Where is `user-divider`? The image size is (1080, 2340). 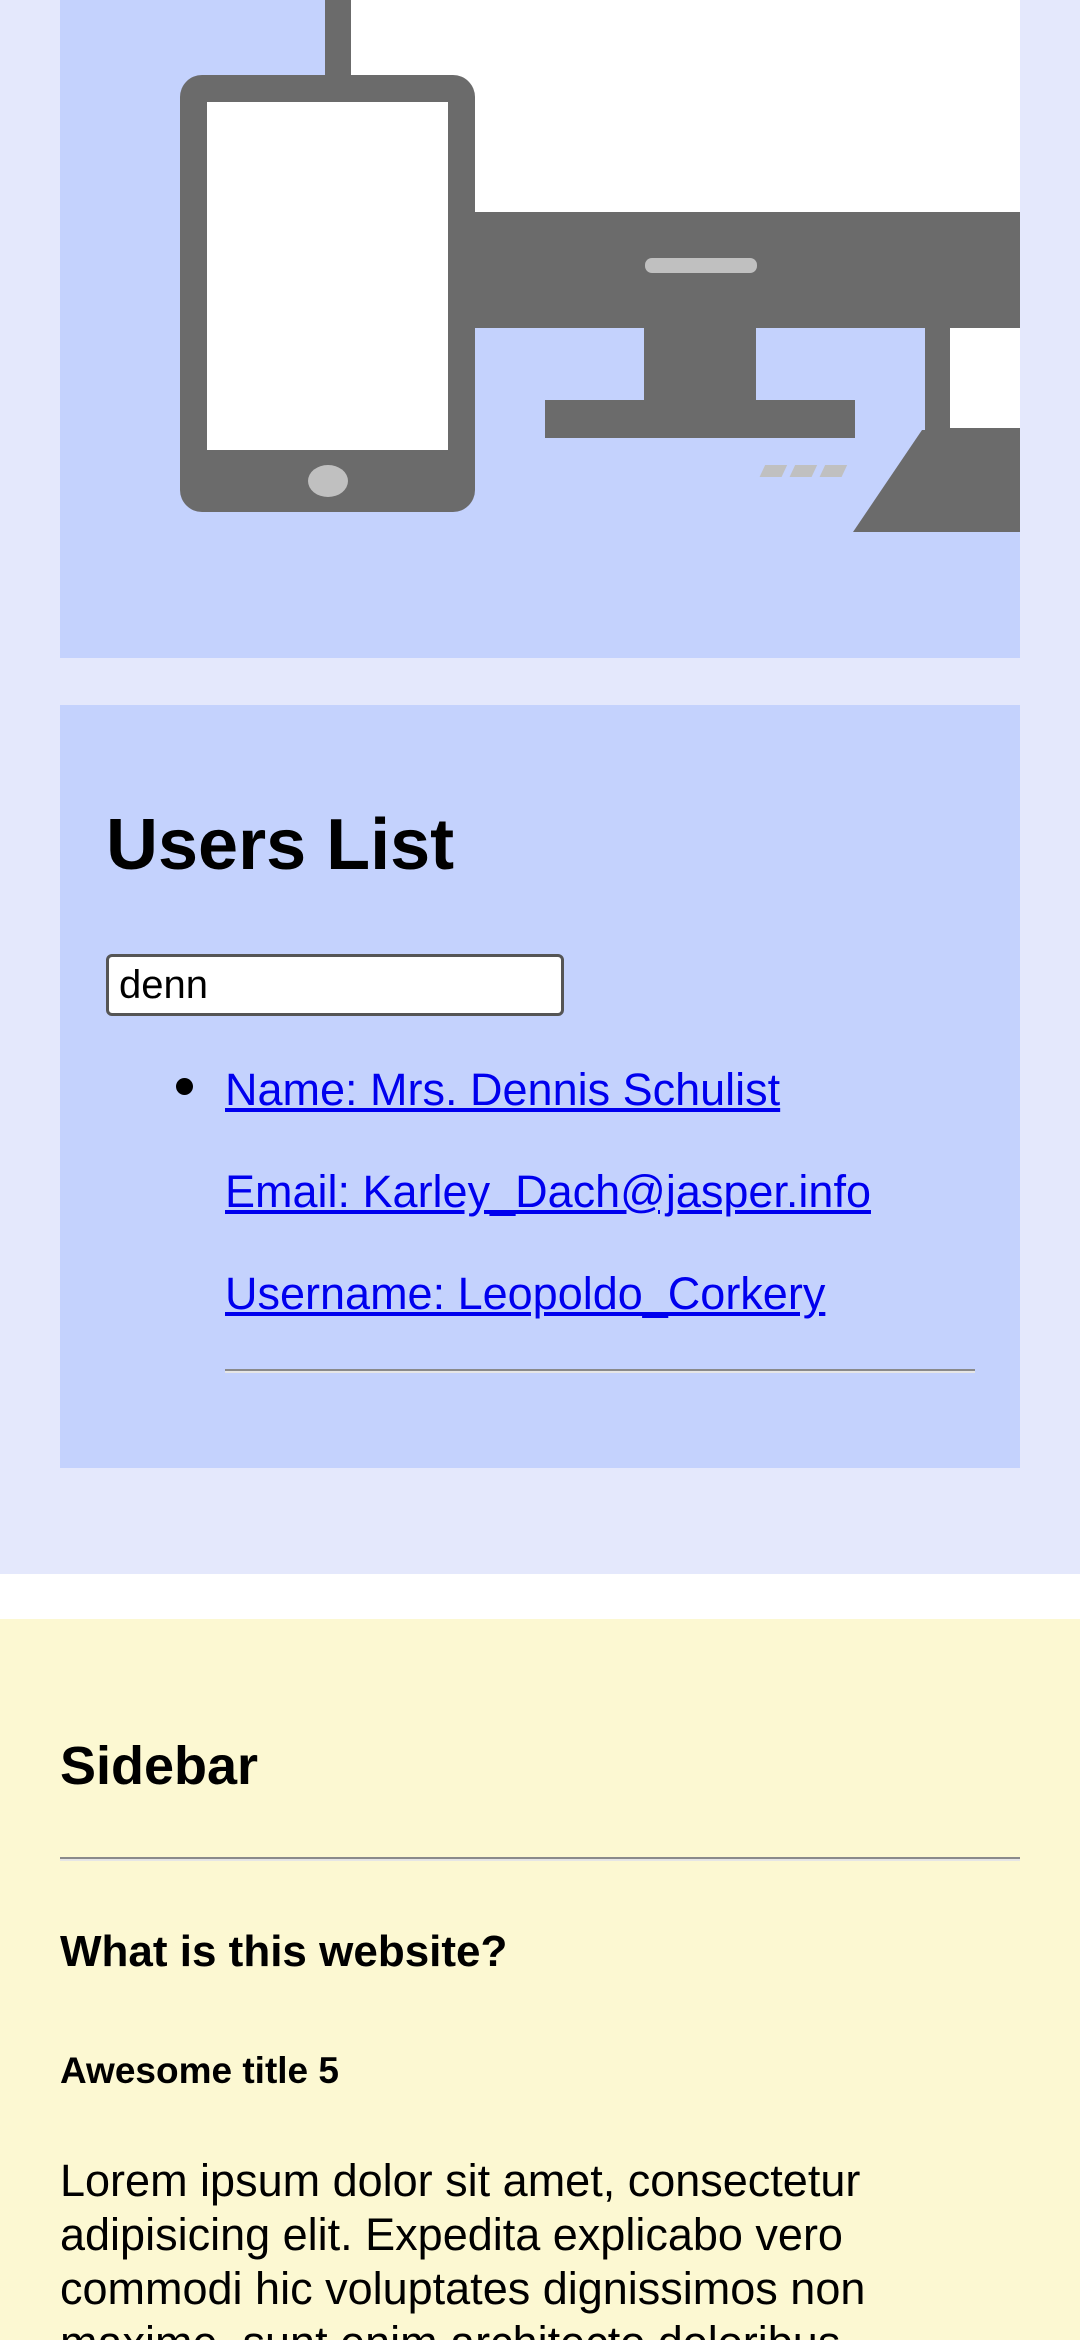
user-divider is located at coordinates (600, 1371).